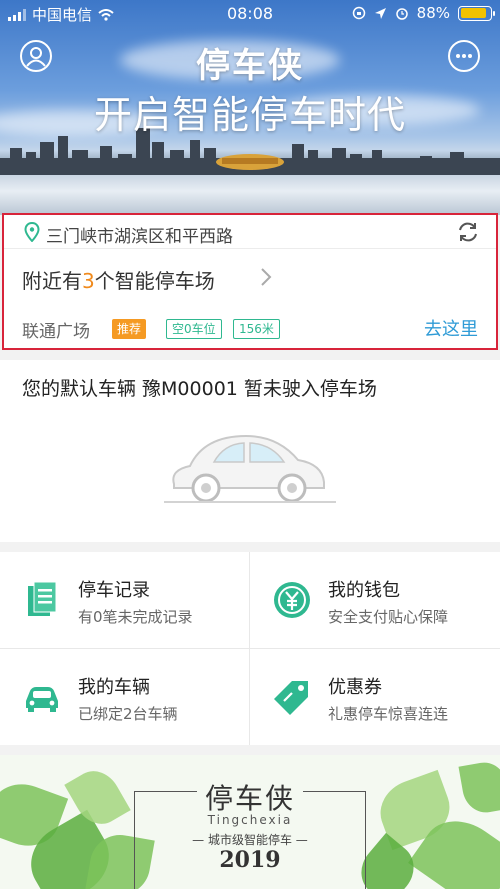 This screenshot has width=500, height=889. I want to click on banner-title: 停车侠, so click(250, 797).